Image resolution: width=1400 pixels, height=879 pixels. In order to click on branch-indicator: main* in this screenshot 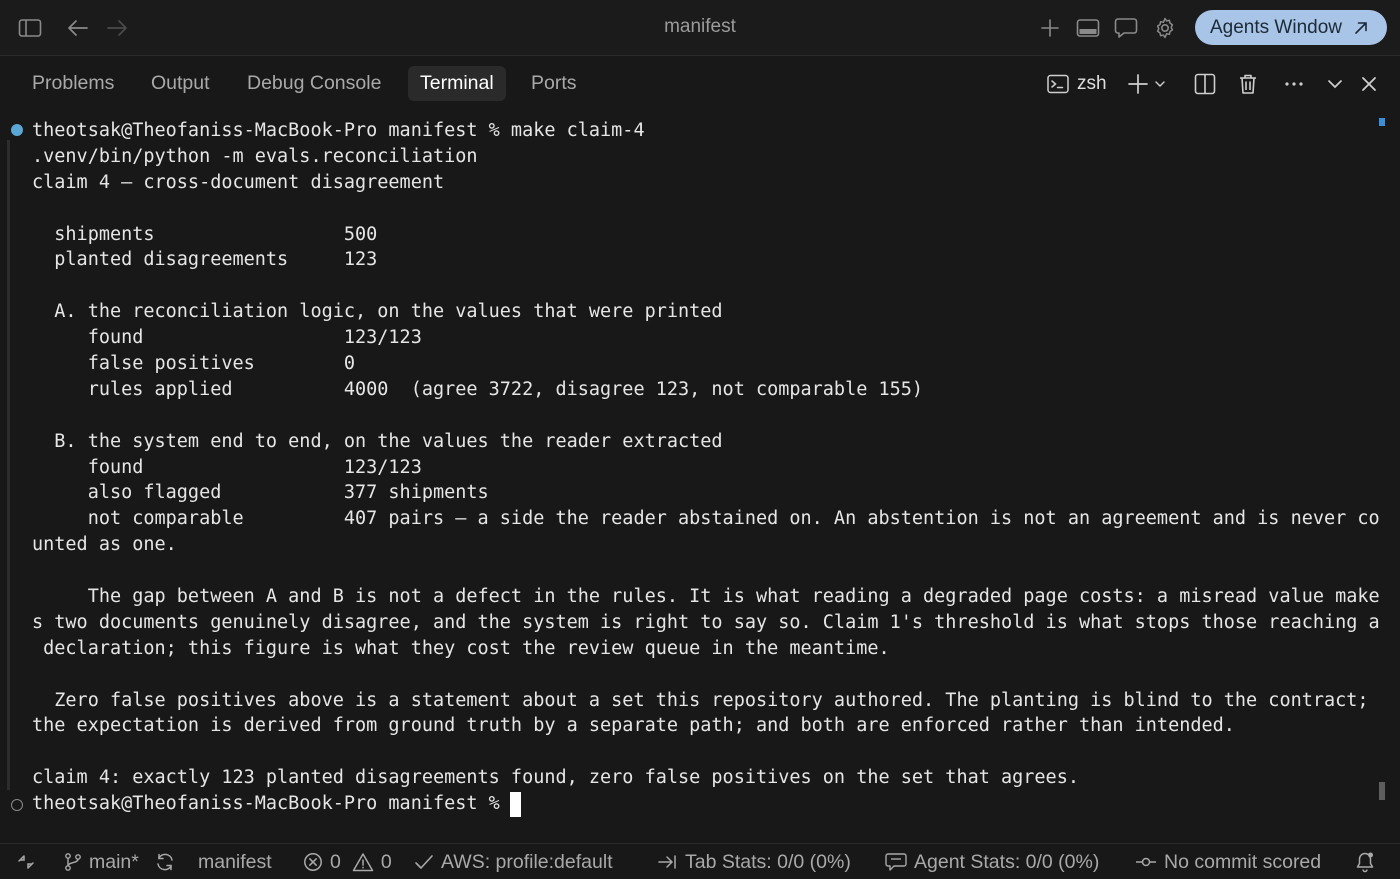, I will do `click(101, 861)`.